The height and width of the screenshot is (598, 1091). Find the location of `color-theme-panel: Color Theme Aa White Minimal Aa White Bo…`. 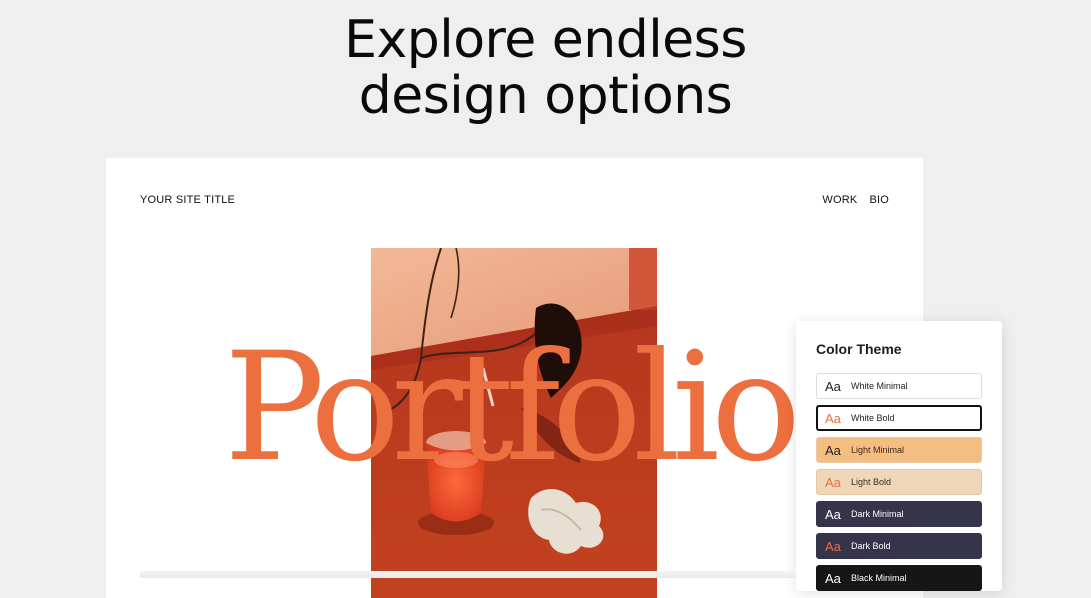

color-theme-panel: Color Theme Aa White Minimal Aa White Bo… is located at coordinates (899, 456).